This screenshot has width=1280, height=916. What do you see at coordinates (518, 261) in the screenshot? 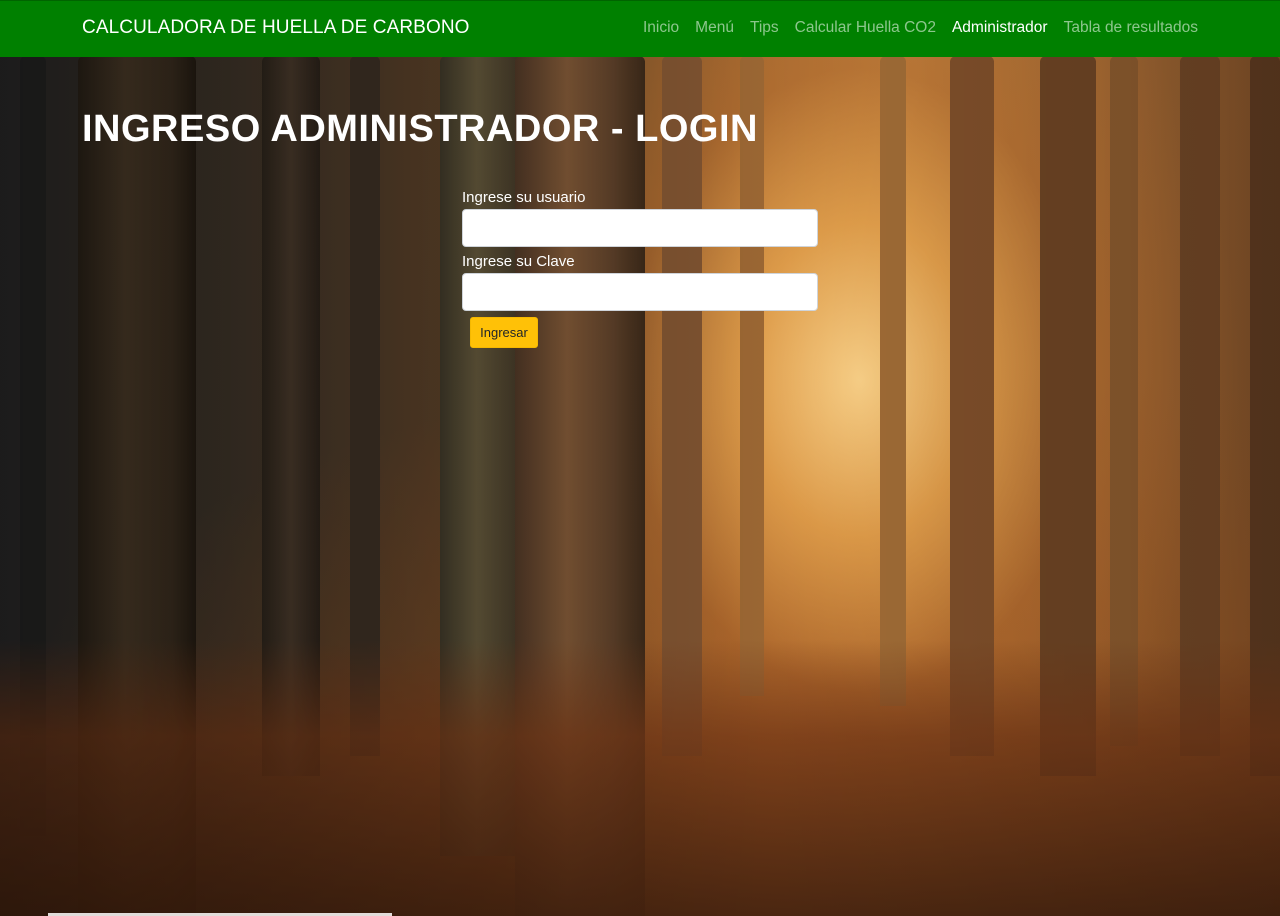
I see `password-label: Ingrese su Clave` at bounding box center [518, 261].